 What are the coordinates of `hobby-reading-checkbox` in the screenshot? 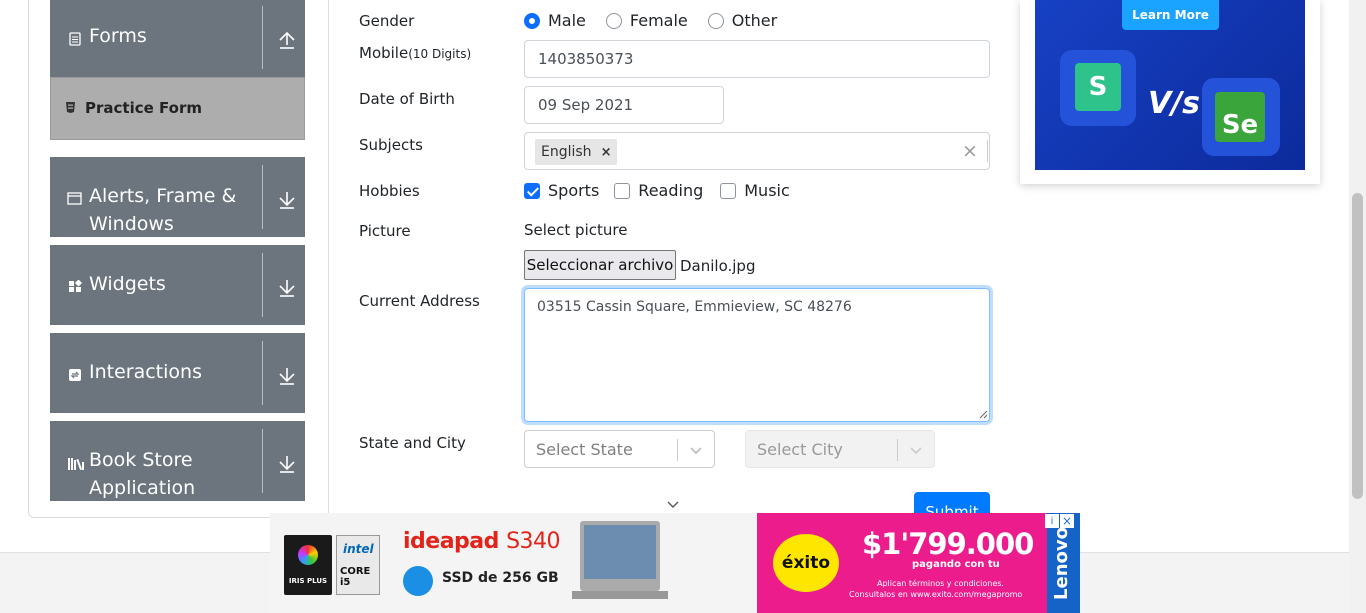 It's located at (622, 190).